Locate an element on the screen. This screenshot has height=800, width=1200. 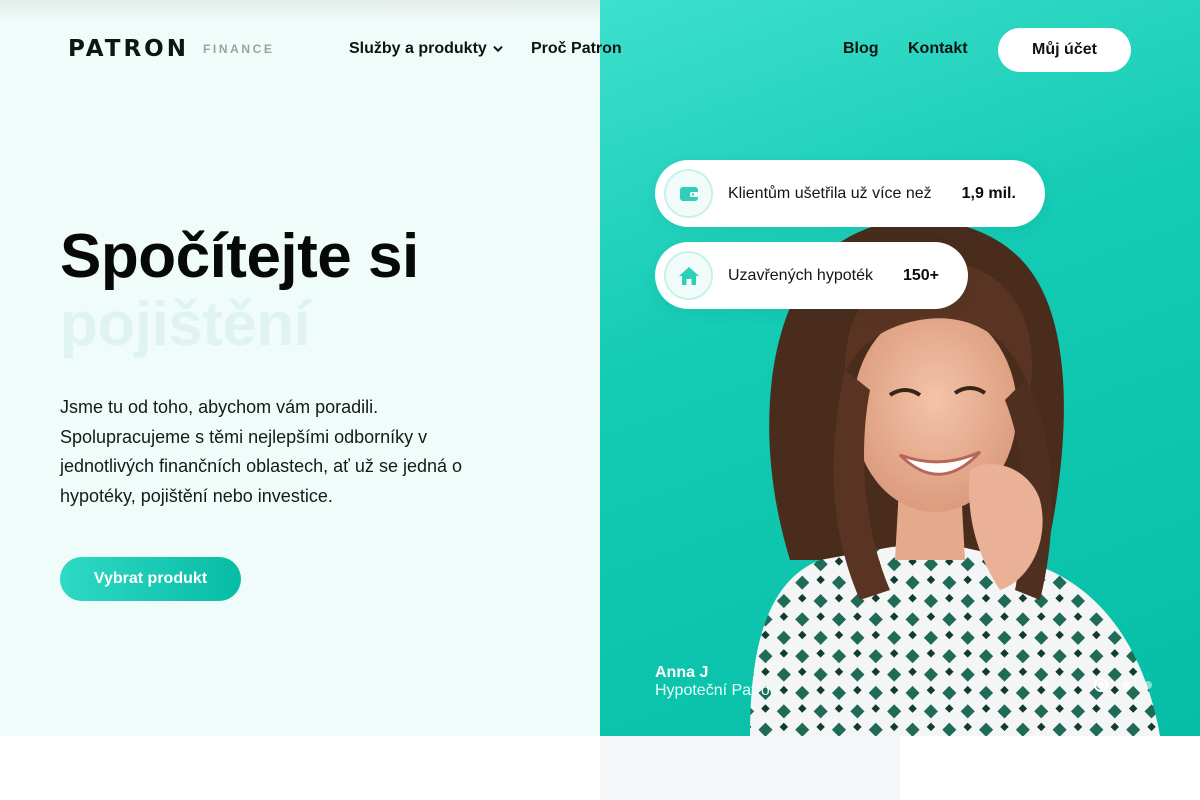
house-icon is located at coordinates (688, 275).